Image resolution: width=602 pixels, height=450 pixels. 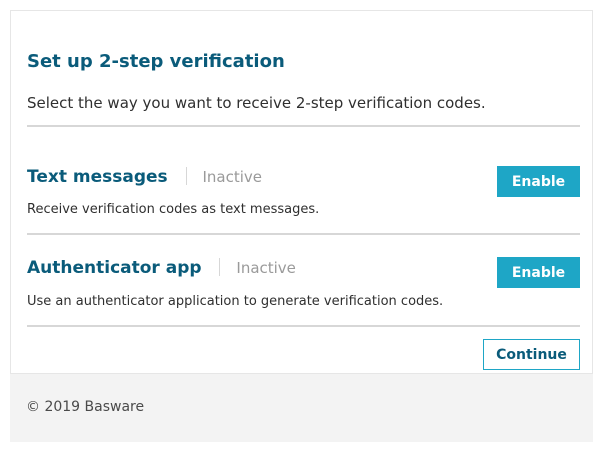 What do you see at coordinates (531, 354) in the screenshot?
I see `continue-button: Continue` at bounding box center [531, 354].